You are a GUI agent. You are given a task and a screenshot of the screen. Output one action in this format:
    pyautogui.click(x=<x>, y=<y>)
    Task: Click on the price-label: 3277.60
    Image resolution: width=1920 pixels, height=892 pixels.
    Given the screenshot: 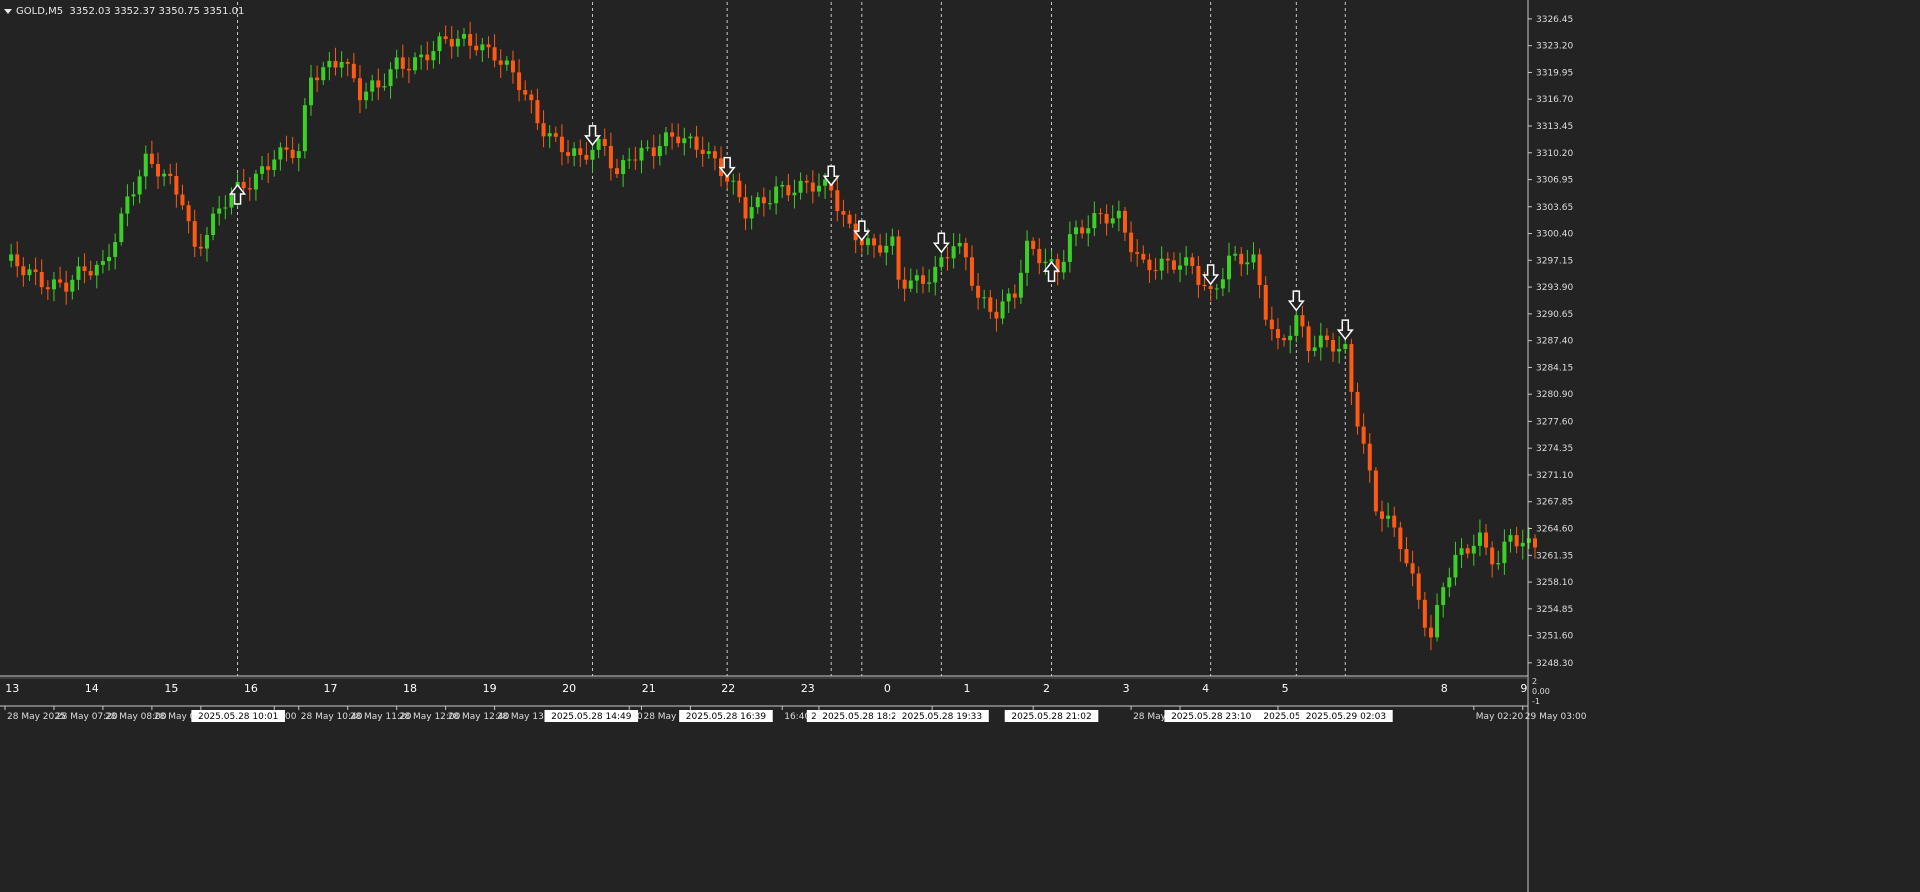 What is the action you would take?
    pyautogui.click(x=1554, y=422)
    